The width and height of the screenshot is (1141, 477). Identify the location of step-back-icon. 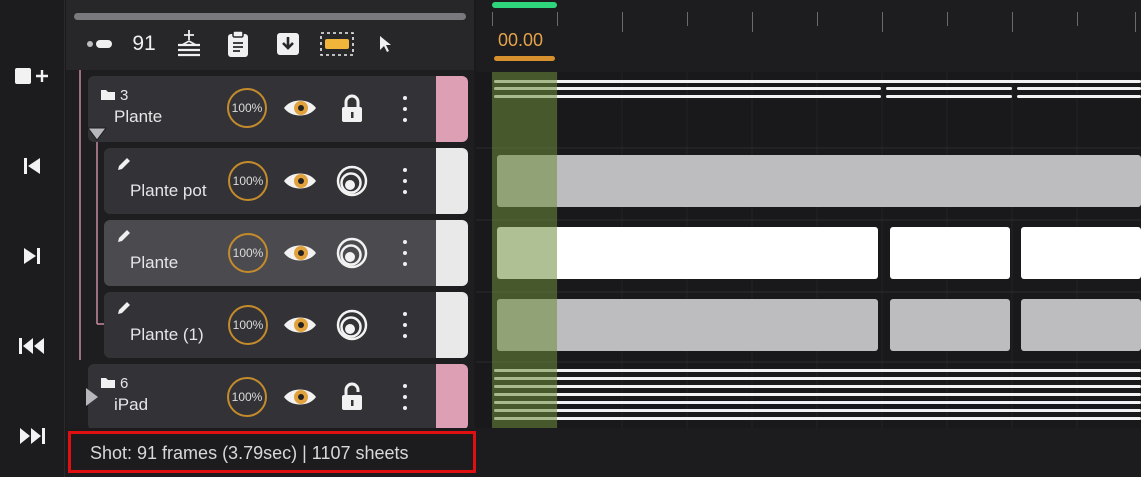
(32, 166).